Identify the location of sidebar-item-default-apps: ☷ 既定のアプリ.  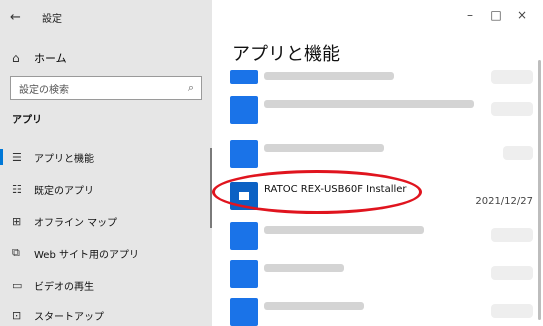
(106, 189).